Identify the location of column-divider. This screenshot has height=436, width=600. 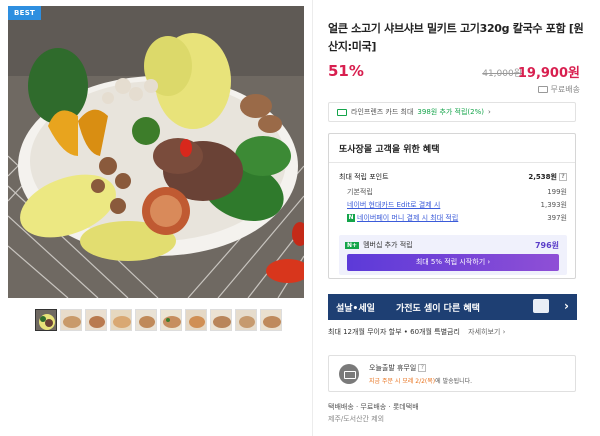
(312, 218).